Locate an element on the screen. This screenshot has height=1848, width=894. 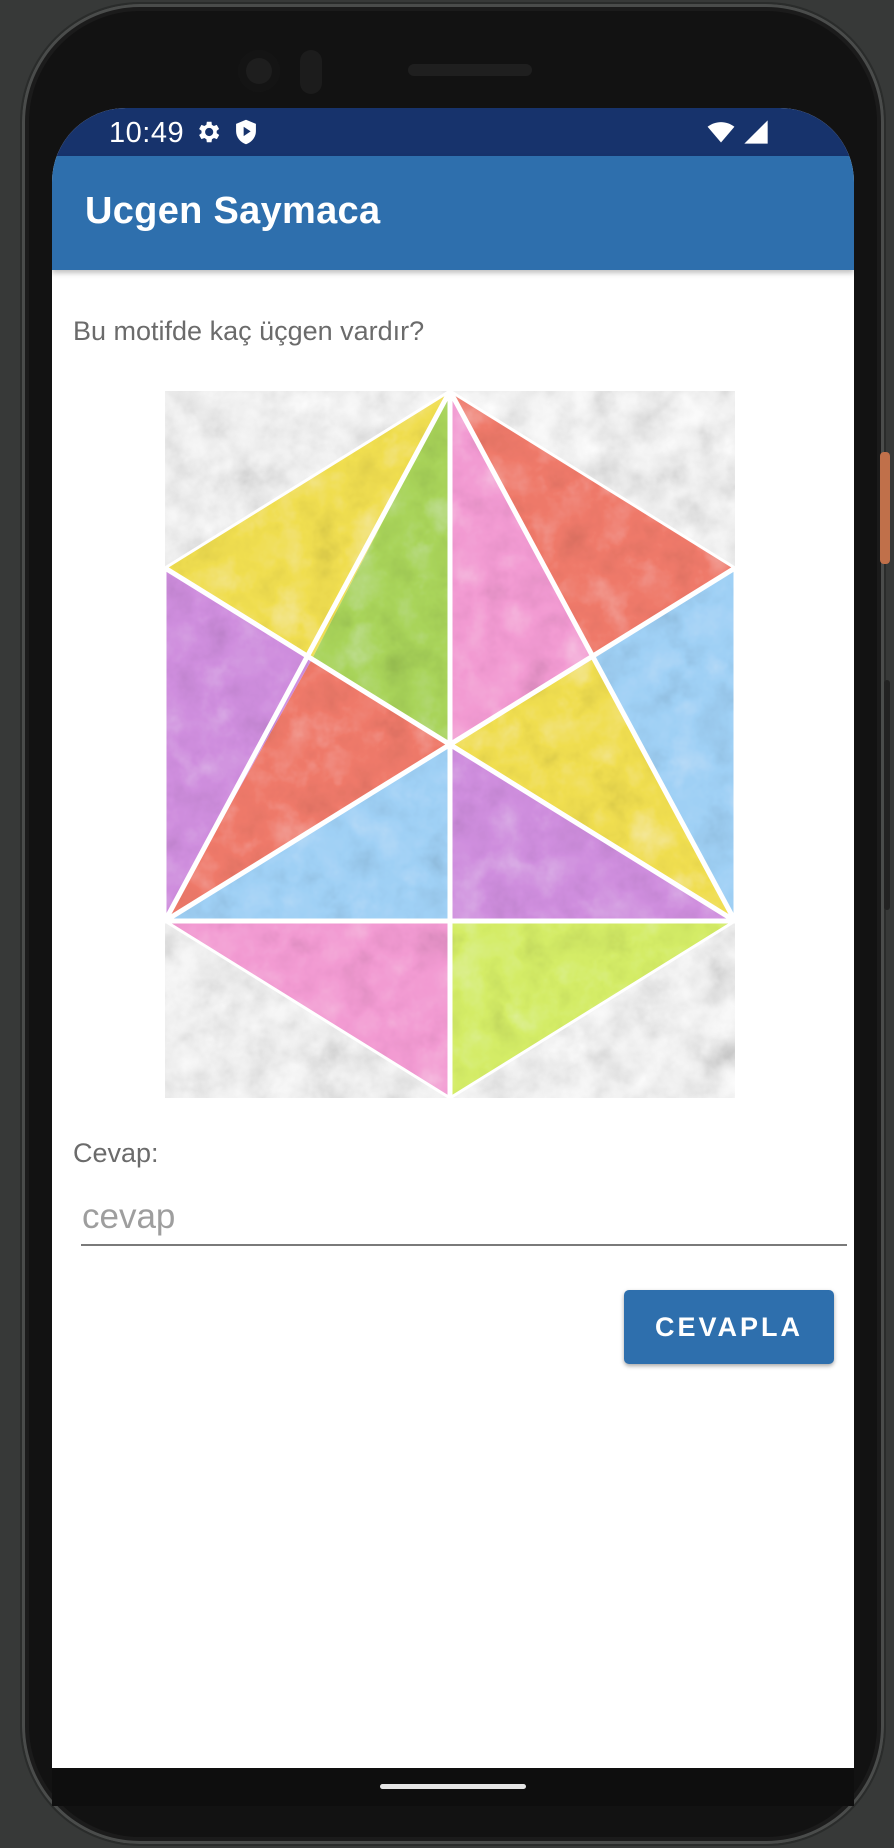
cellular-signal-icon is located at coordinates (756, 132).